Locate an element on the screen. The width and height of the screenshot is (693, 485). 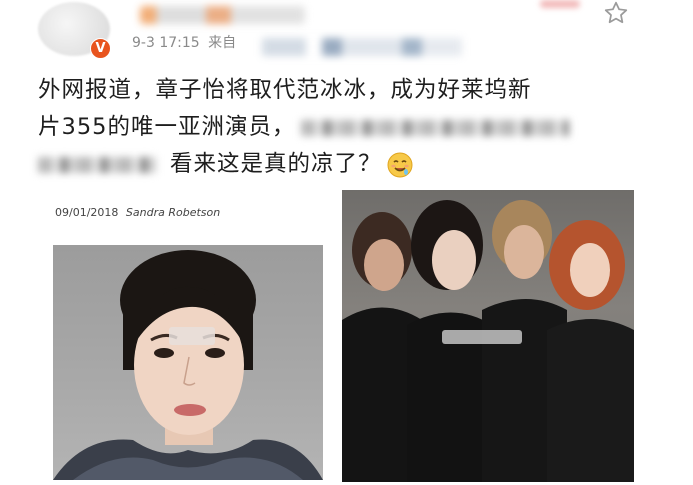
drooling-emoji-icon is located at coordinates (400, 165).